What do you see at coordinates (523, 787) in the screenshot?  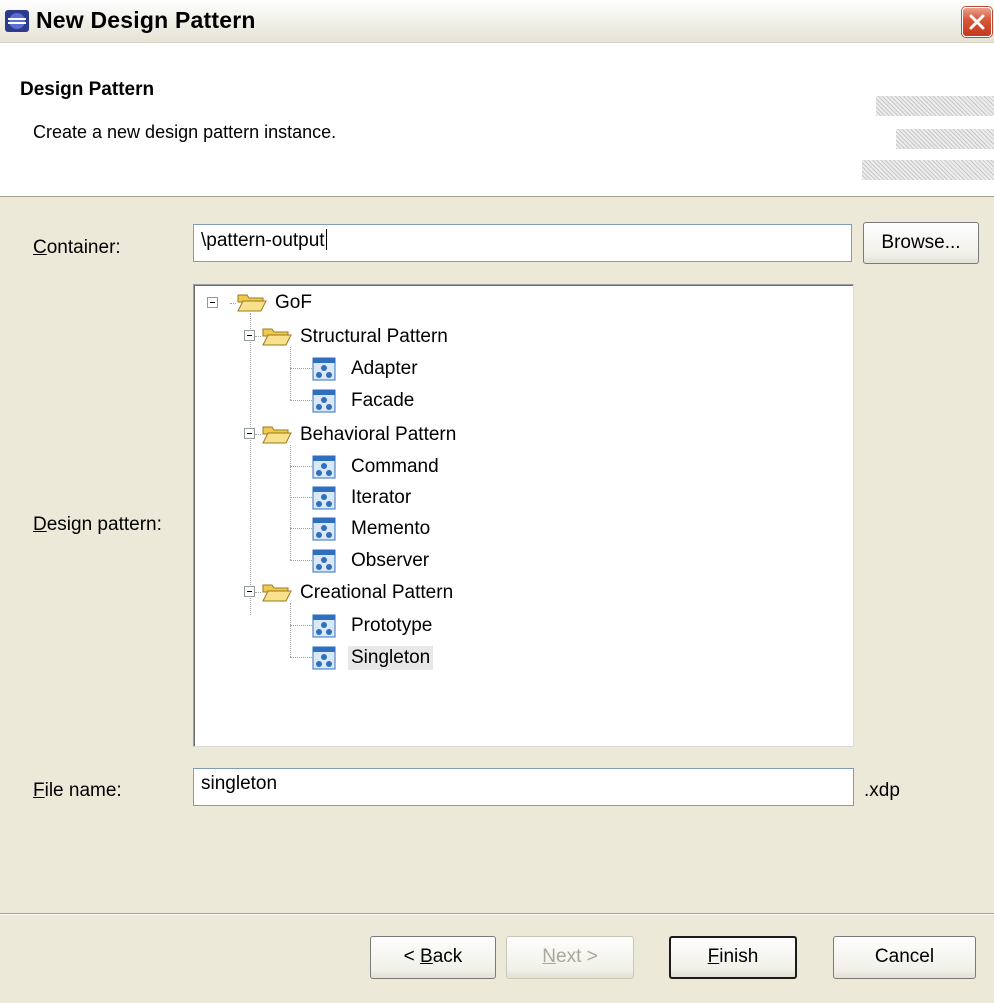 I see `file-name-input: singleton` at bounding box center [523, 787].